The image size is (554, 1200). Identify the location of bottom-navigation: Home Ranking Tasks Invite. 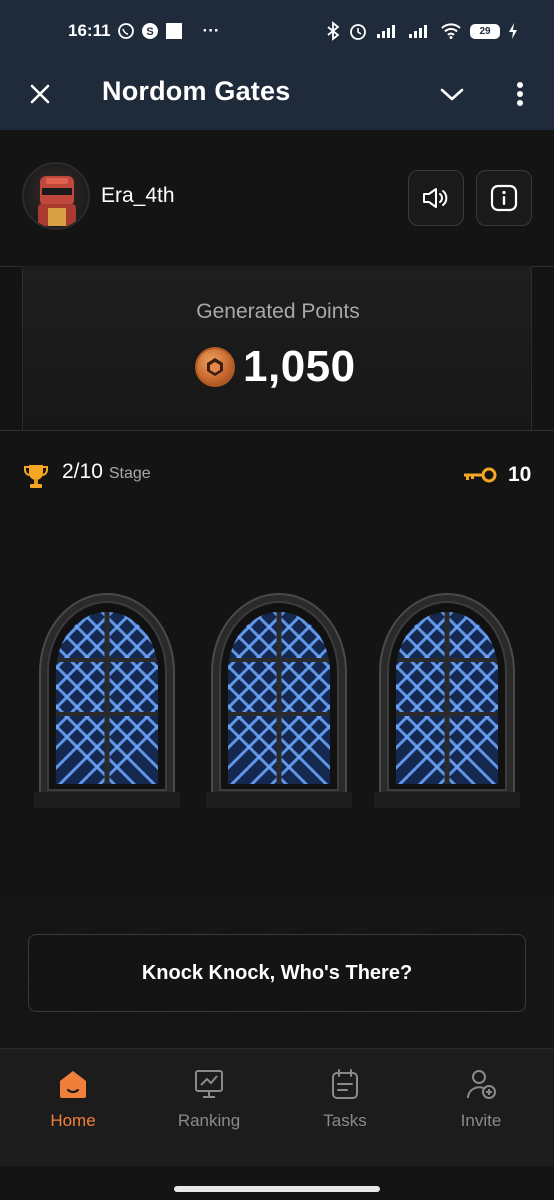
(277, 1107).